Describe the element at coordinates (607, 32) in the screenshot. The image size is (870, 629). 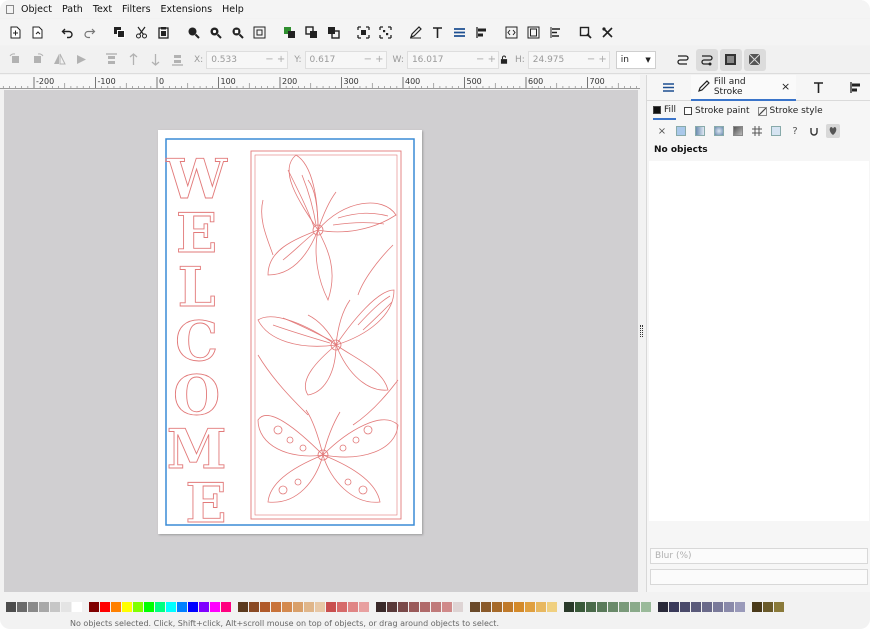
I see `preferences-button` at that location.